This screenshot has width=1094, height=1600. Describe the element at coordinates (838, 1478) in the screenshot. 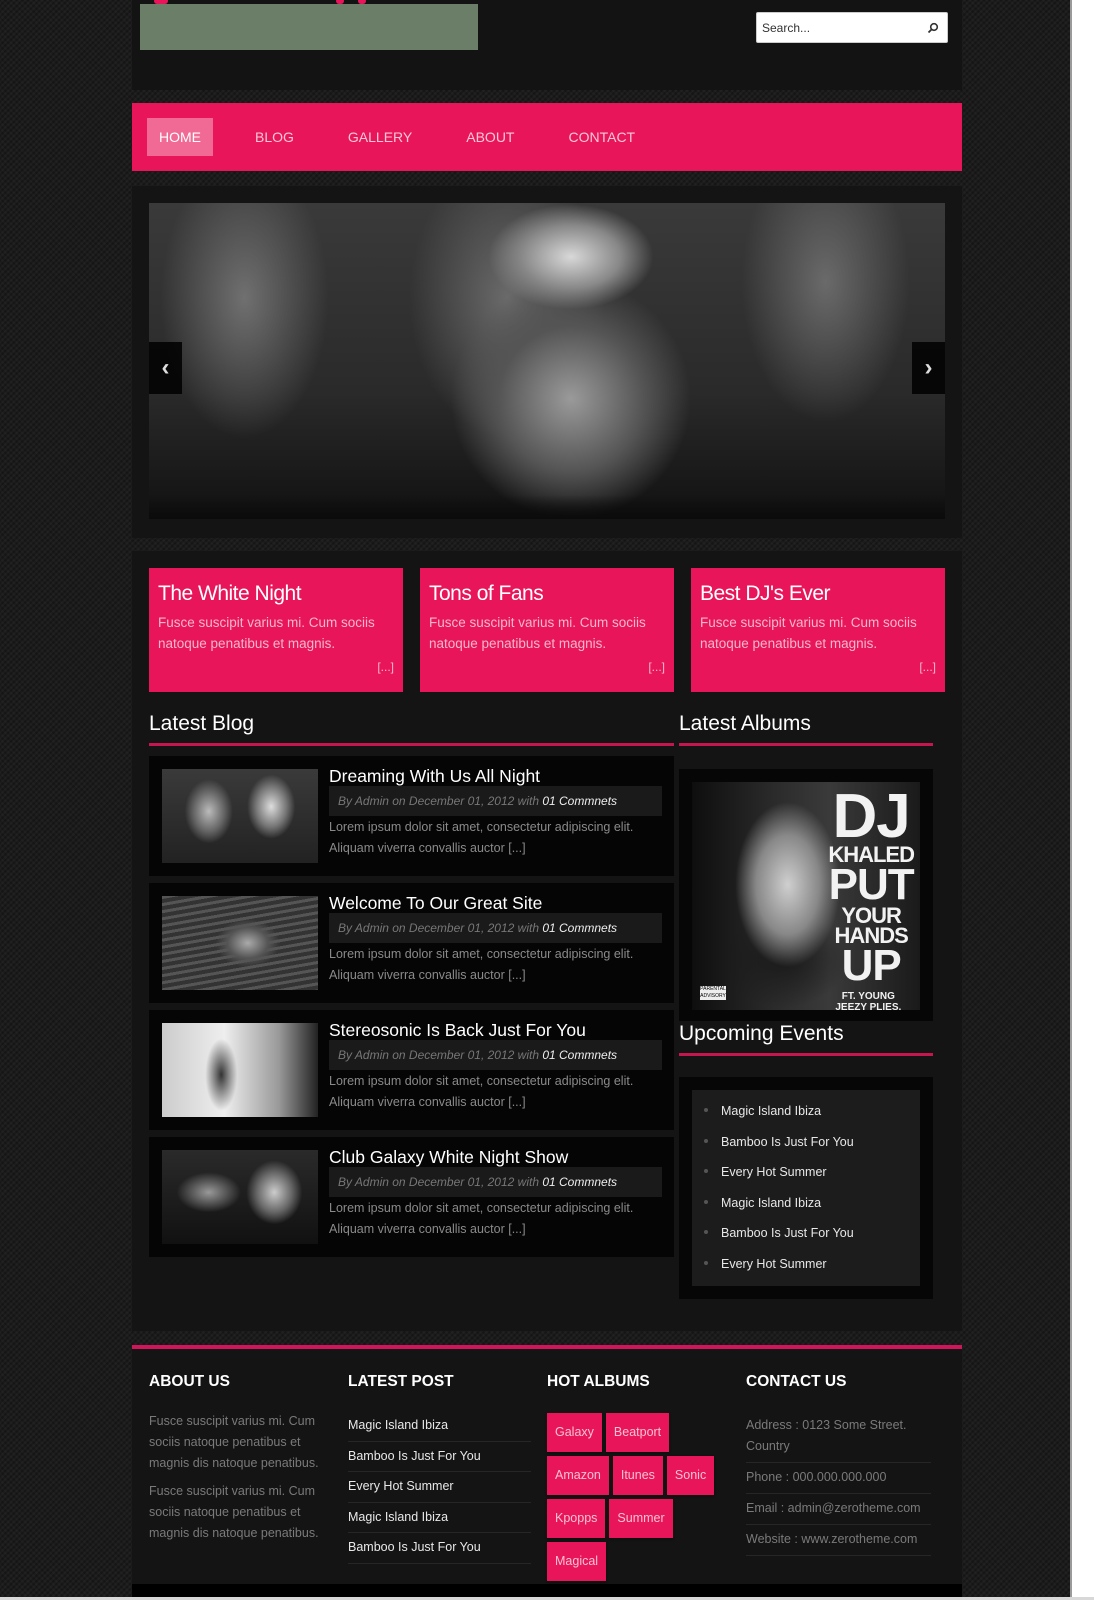

I see `contact-phone: Phone : 000.000.000.000` at that location.